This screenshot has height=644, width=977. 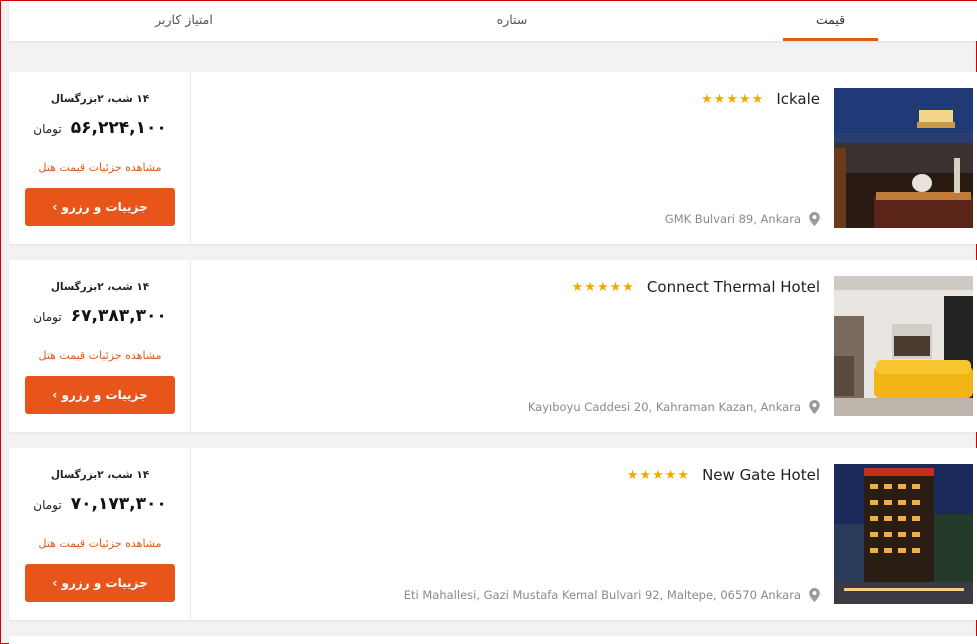 What do you see at coordinates (761, 475) in the screenshot?
I see `hotel-name: New Gate Hotel` at bounding box center [761, 475].